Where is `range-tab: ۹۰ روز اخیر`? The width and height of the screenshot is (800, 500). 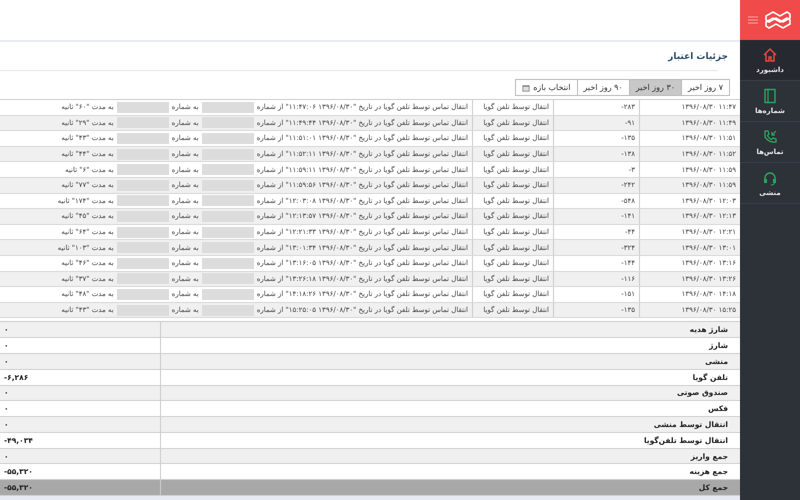 range-tab: ۹۰ روز اخیر is located at coordinates (603, 87).